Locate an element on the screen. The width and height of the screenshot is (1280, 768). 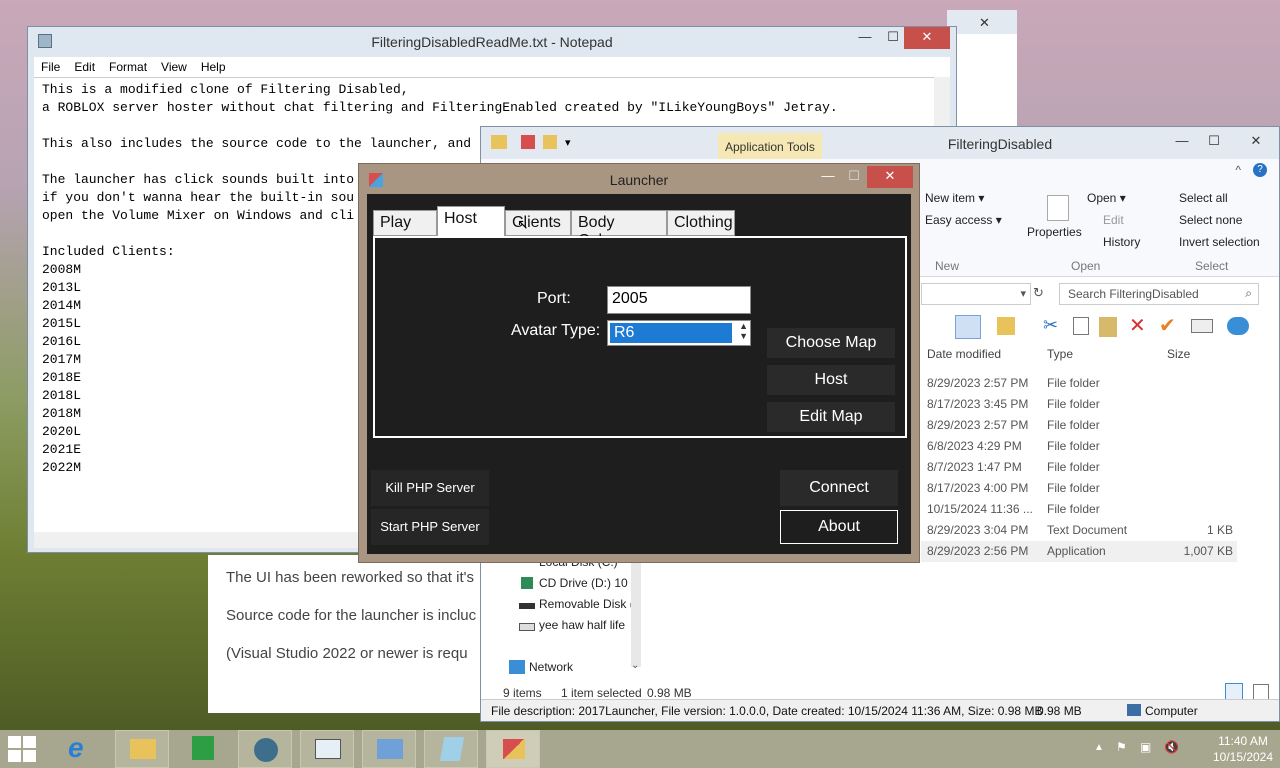
history-button: History is located at coordinates (1121, 242).